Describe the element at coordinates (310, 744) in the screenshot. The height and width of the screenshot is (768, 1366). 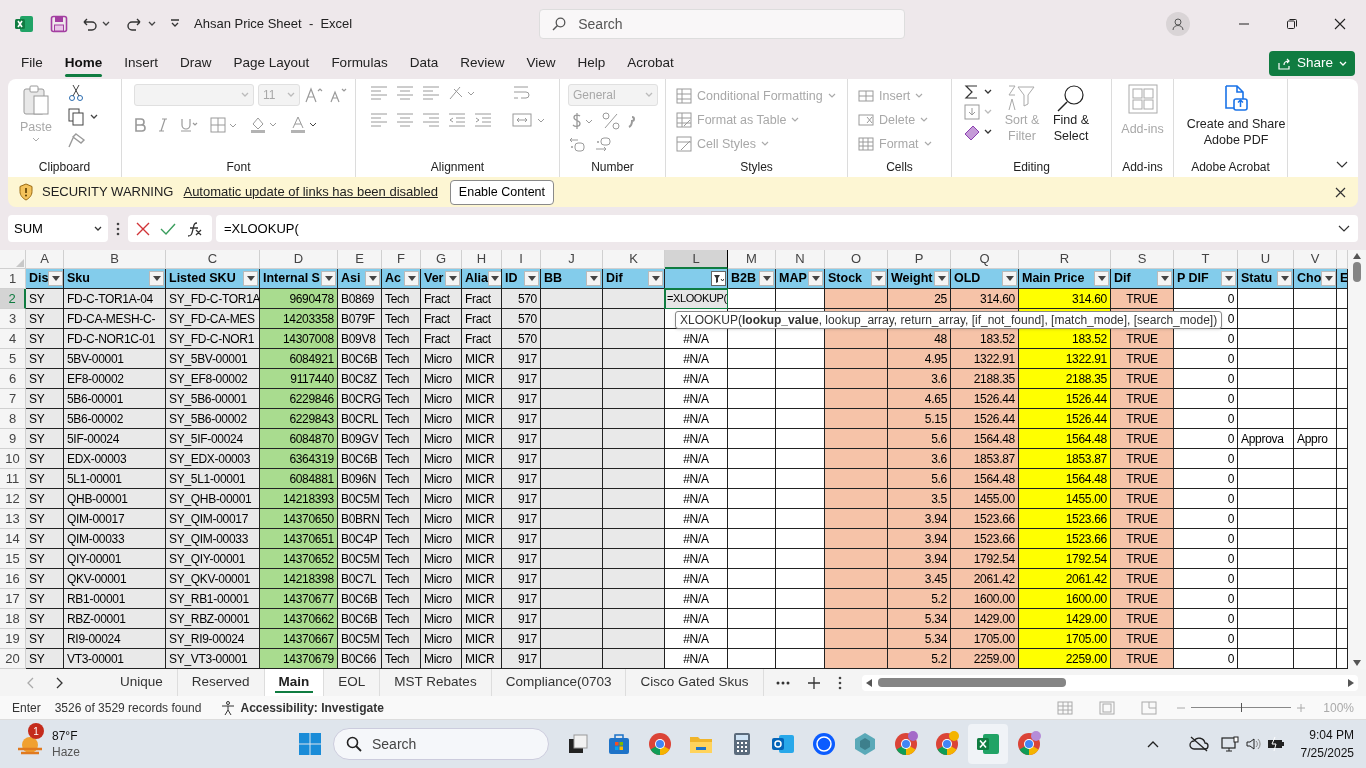
I see `start-button` at that location.